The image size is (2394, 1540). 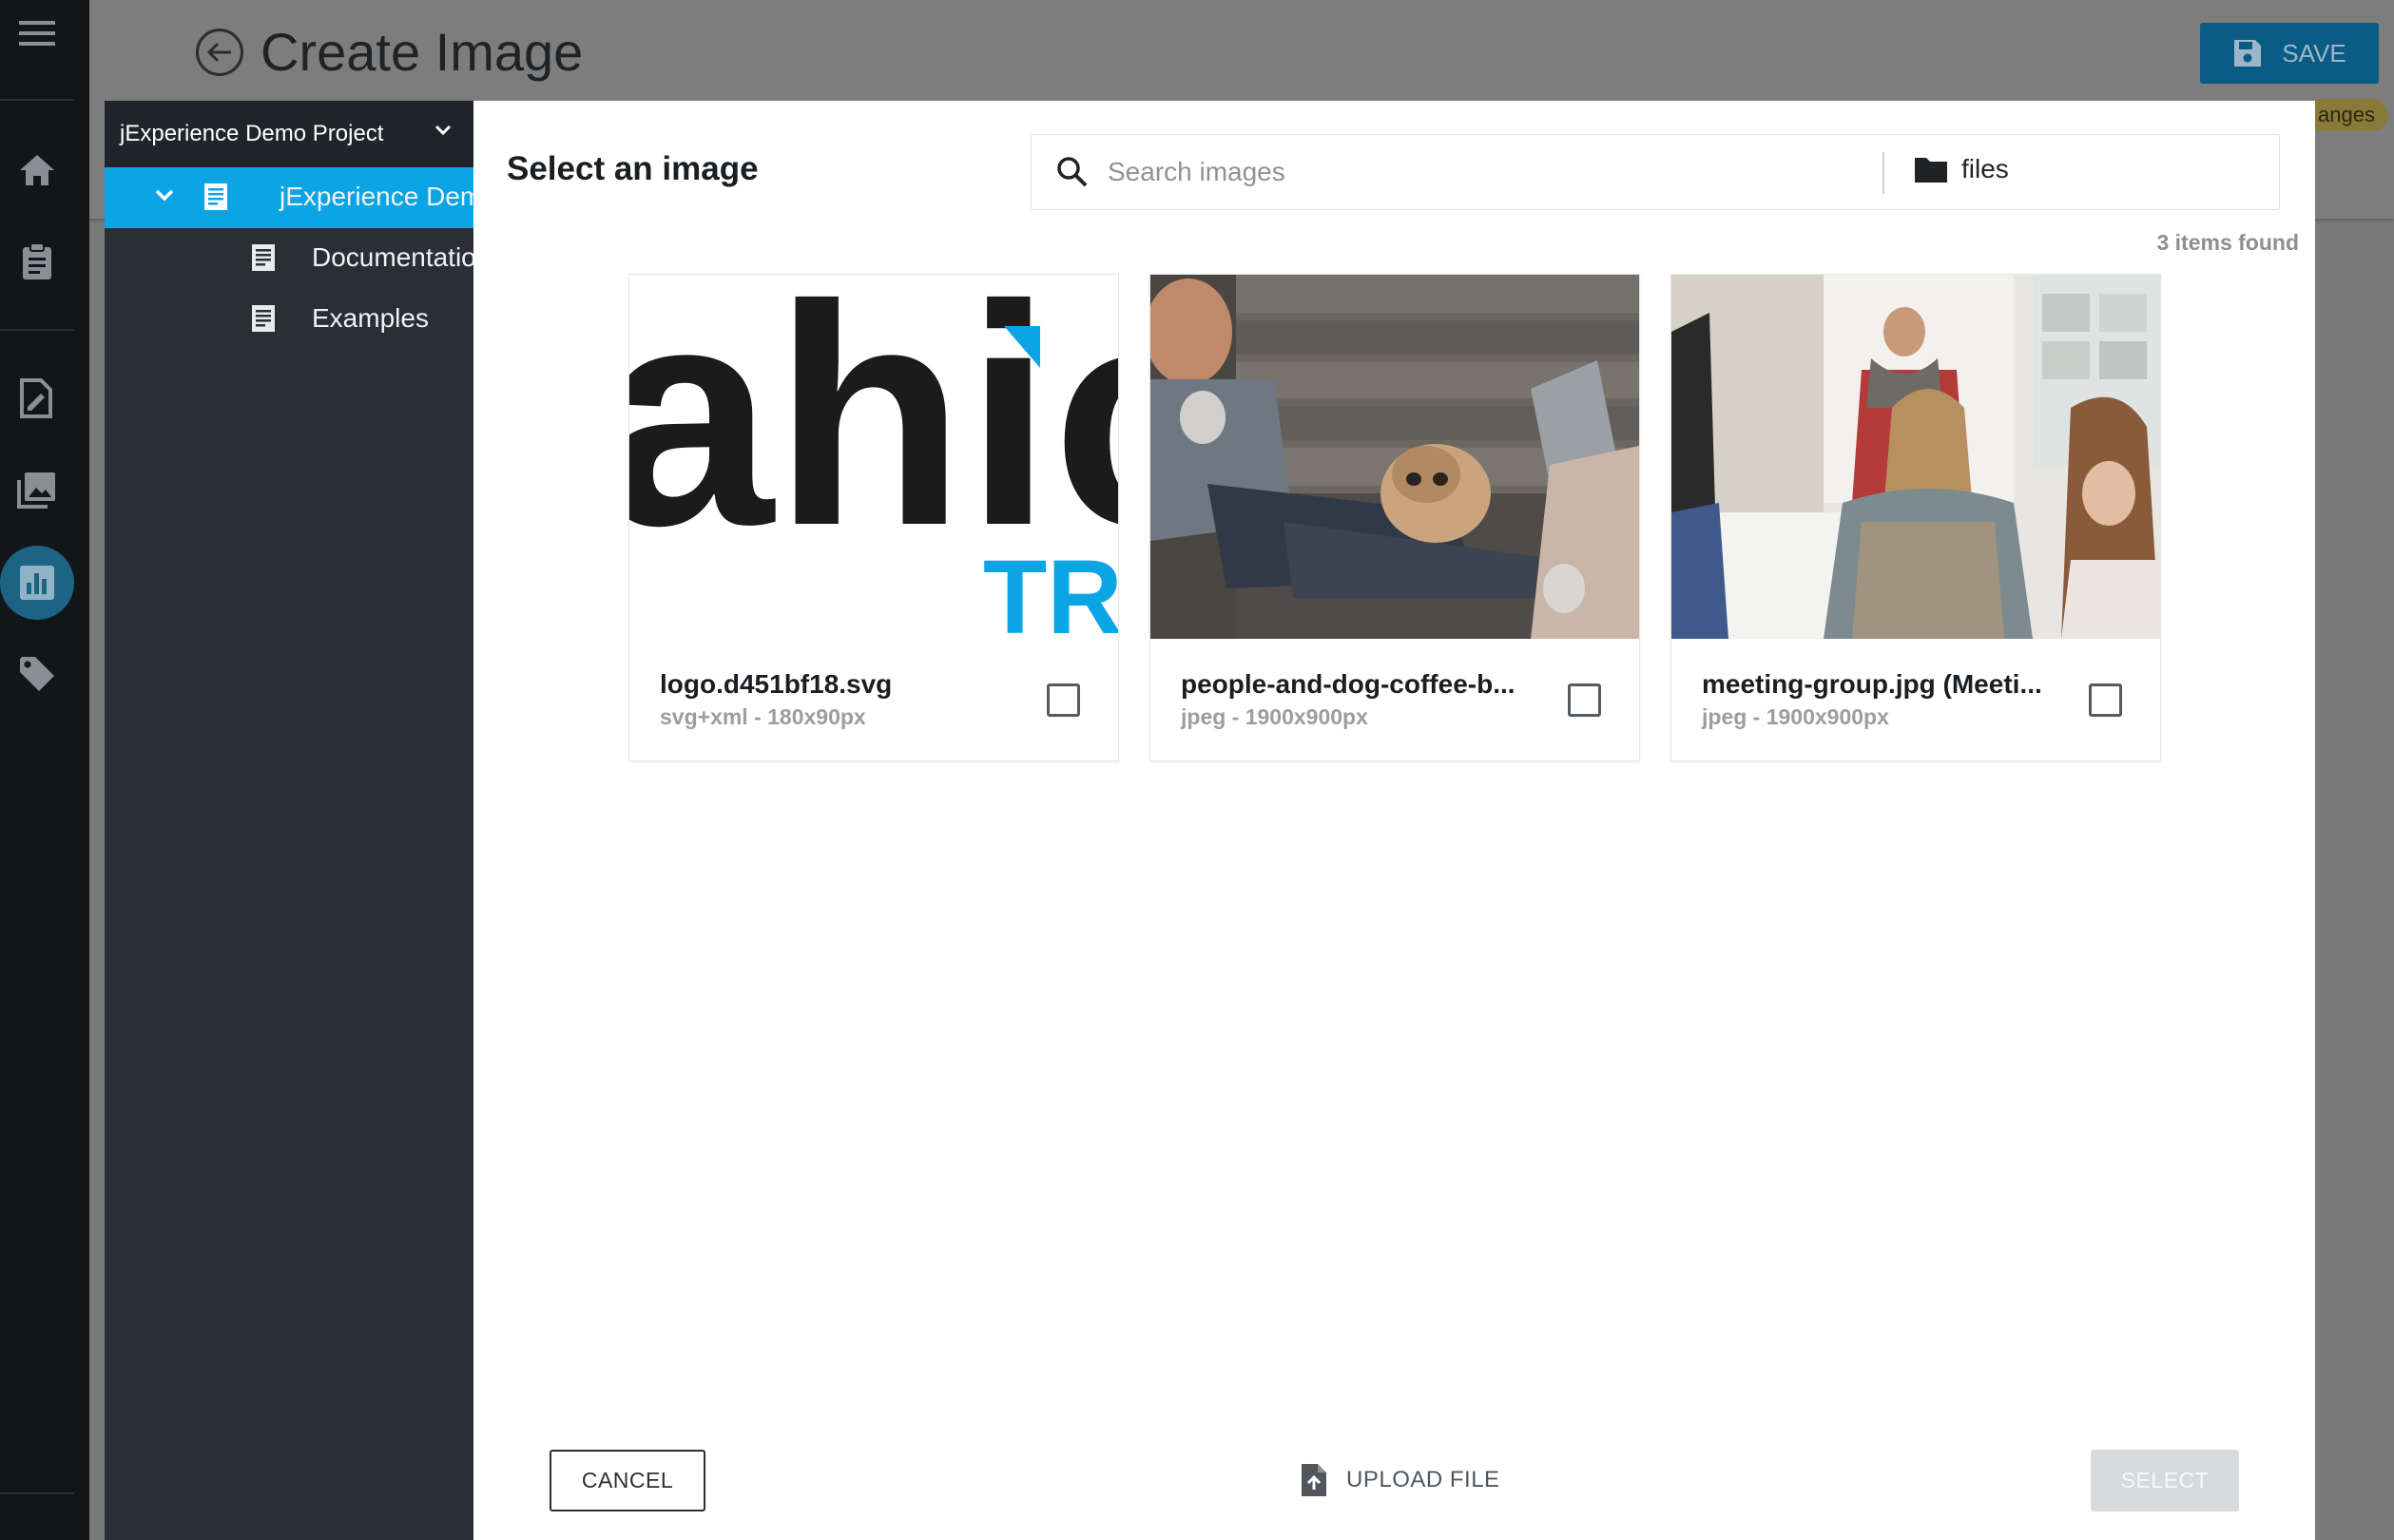 What do you see at coordinates (252, 133) in the screenshot?
I see `site-selector-label: jExperience Demo Project` at bounding box center [252, 133].